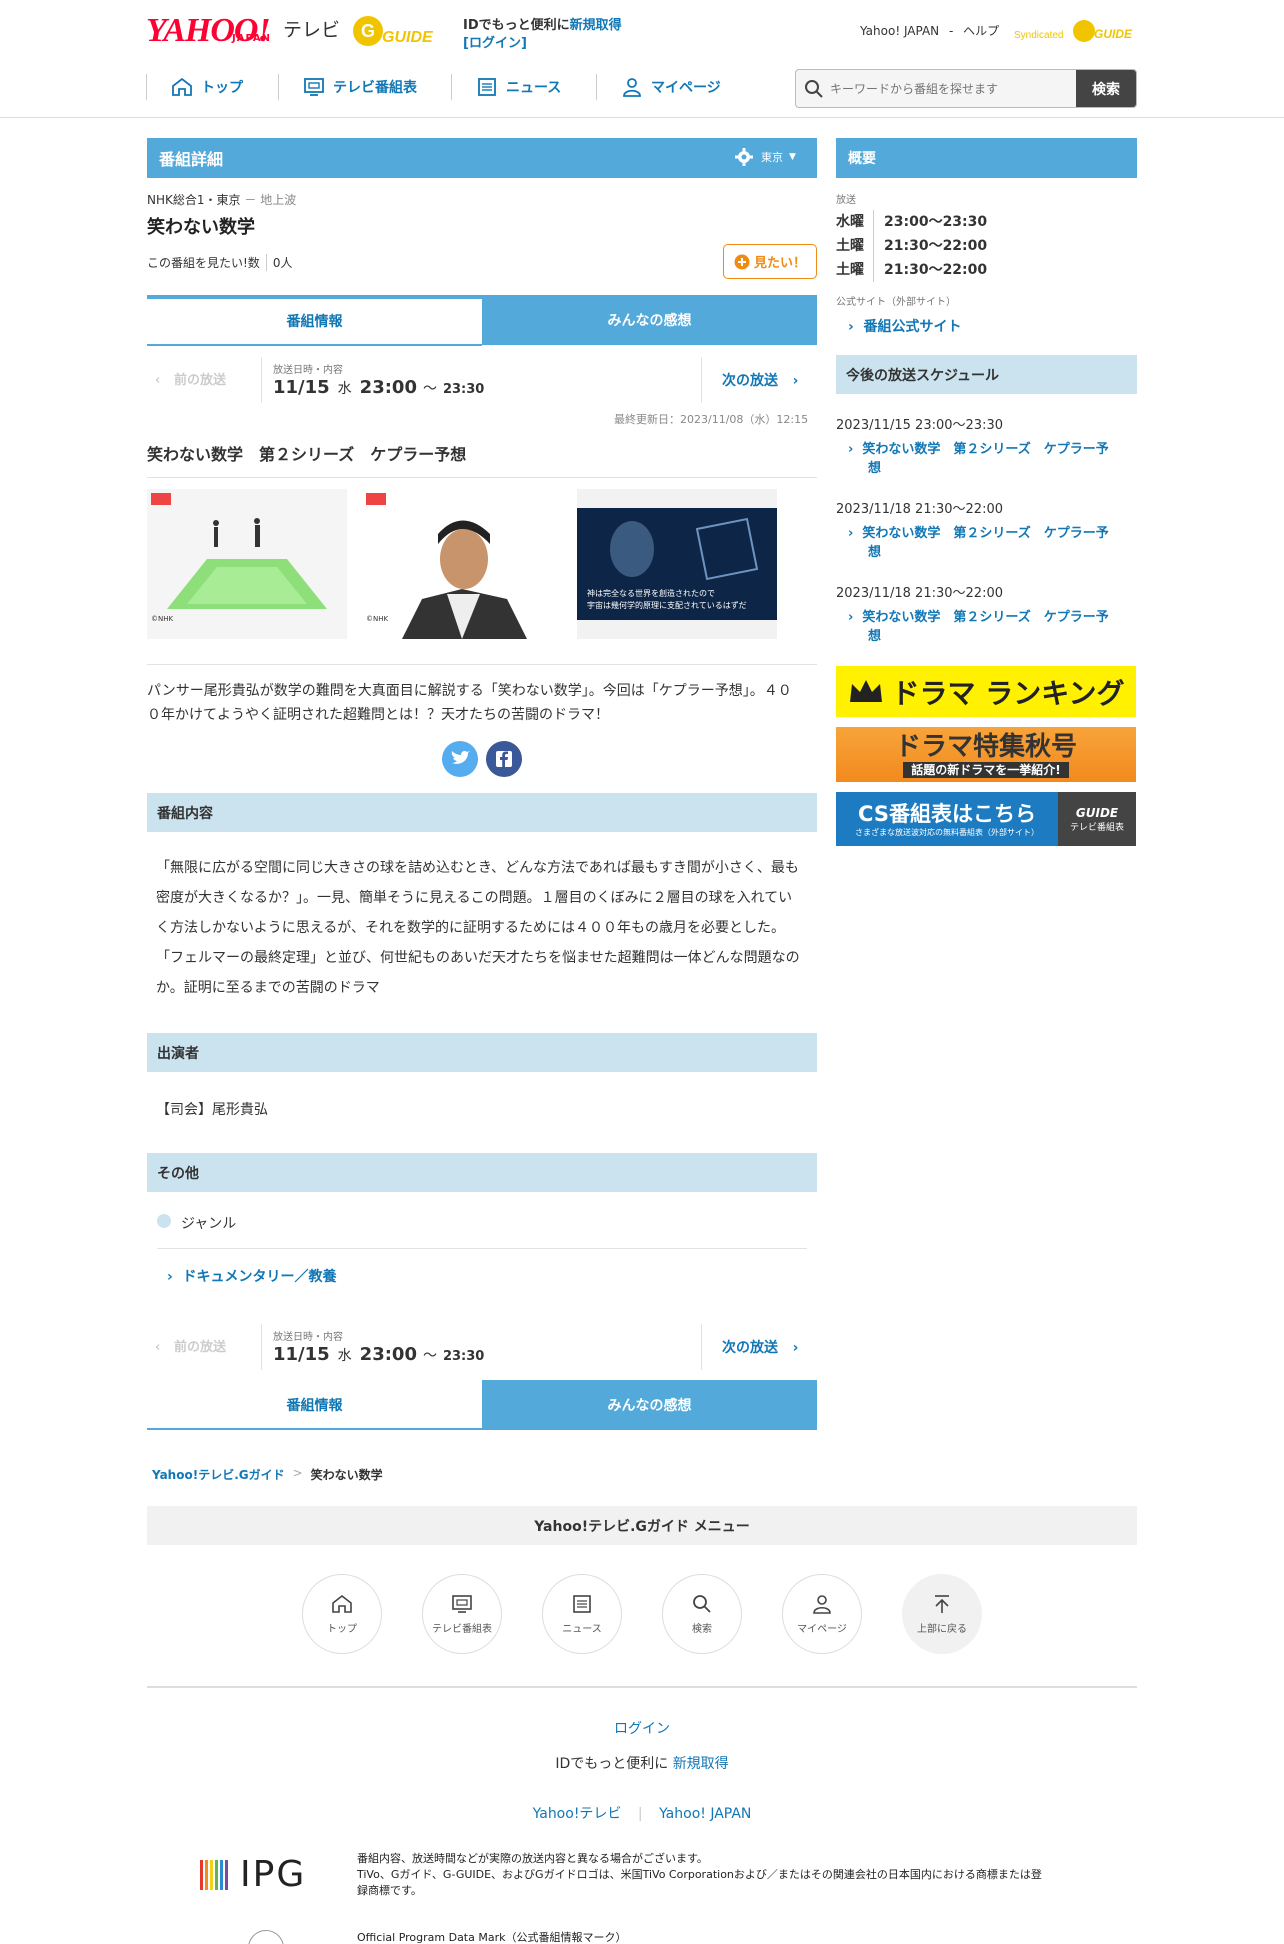 The image size is (1284, 1944). Describe the element at coordinates (911, 222) in the screenshot. I see `broadcast-item: 水曜 23:00〜23:30` at that location.